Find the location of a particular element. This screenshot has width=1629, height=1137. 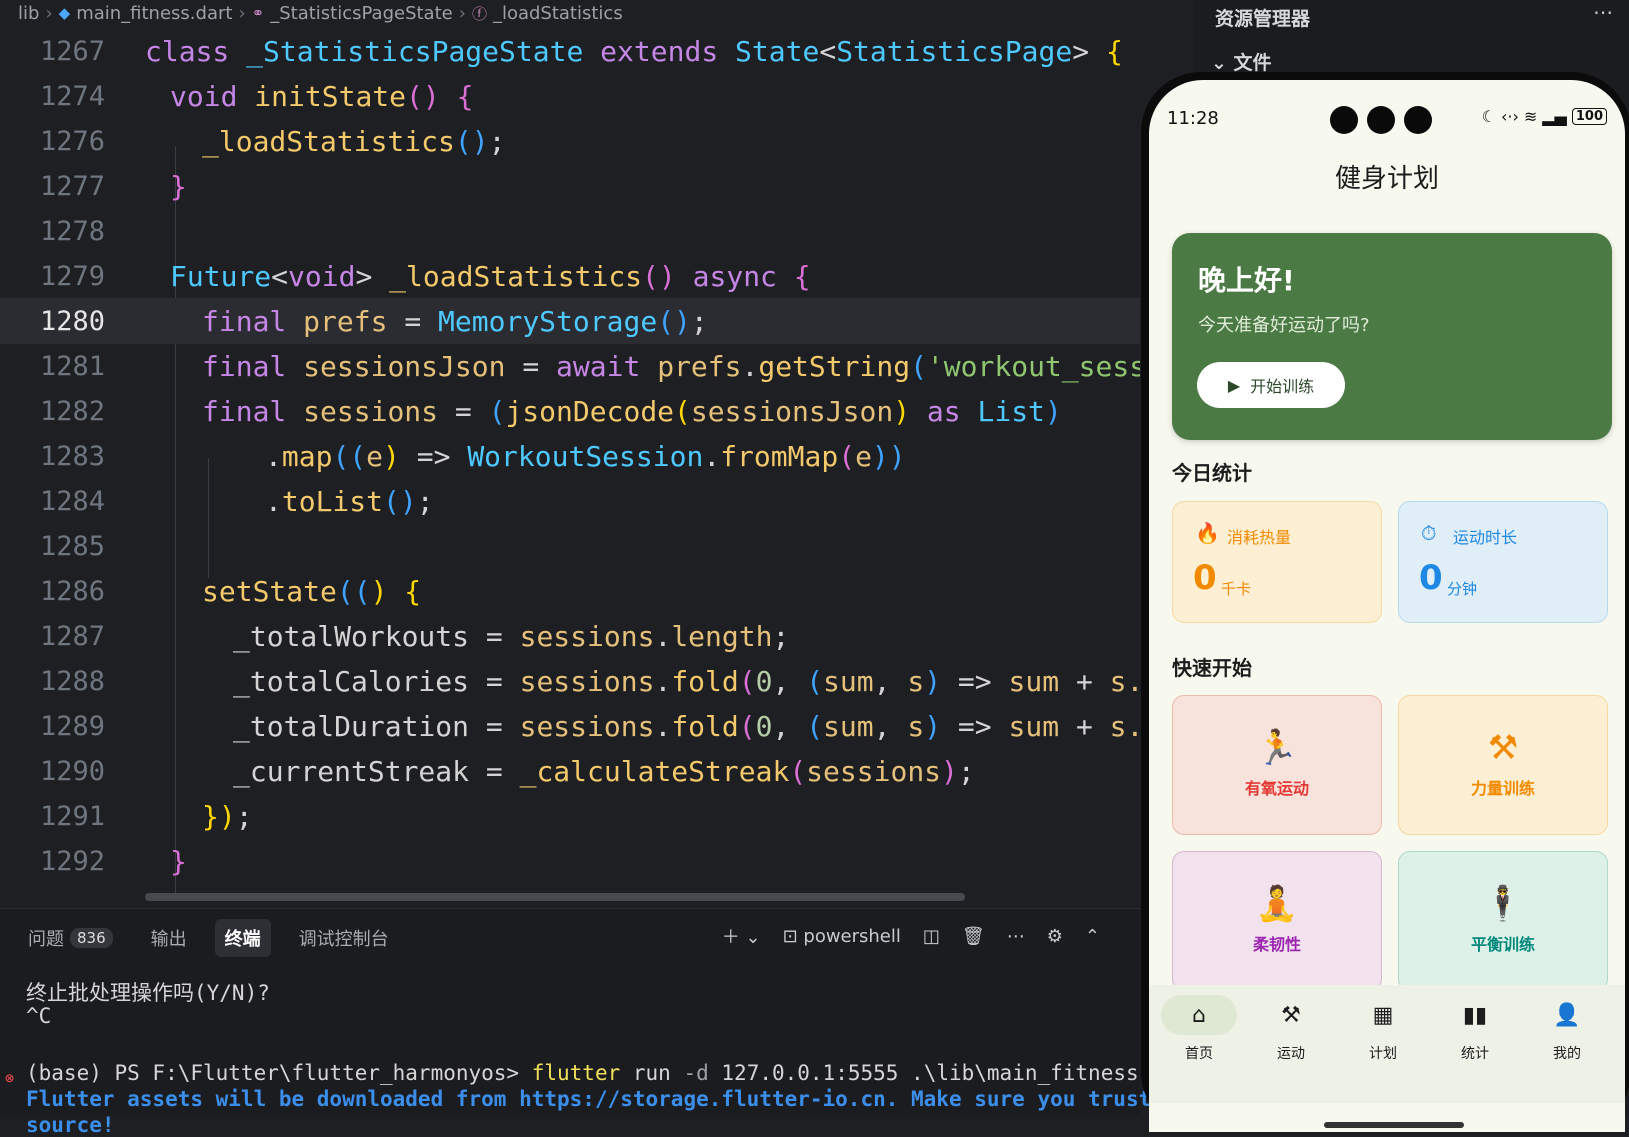

trash-icon: 🗑 is located at coordinates (973, 936).